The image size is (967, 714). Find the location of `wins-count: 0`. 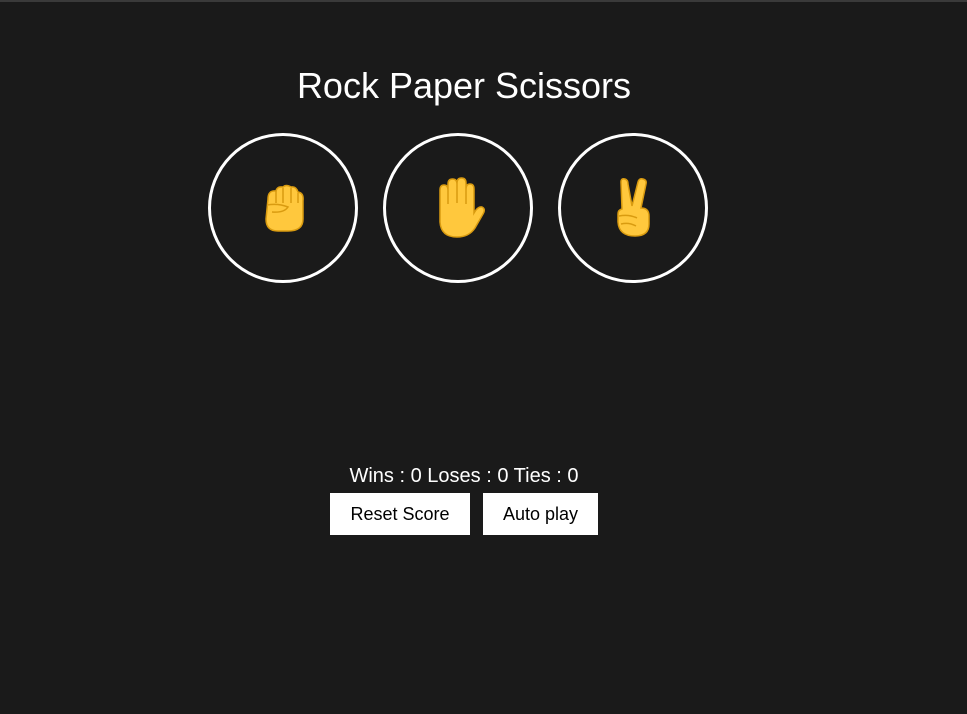

wins-count: 0 is located at coordinates (416, 476).